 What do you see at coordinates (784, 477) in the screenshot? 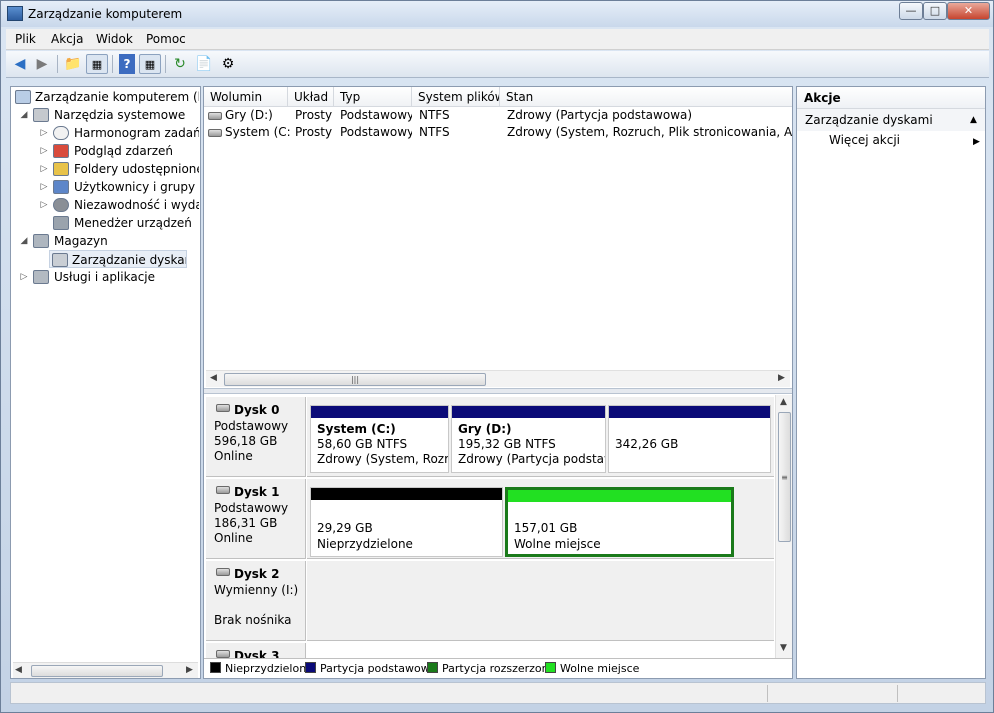
I see `disk-view-scroll-thumb: ≡` at bounding box center [784, 477].